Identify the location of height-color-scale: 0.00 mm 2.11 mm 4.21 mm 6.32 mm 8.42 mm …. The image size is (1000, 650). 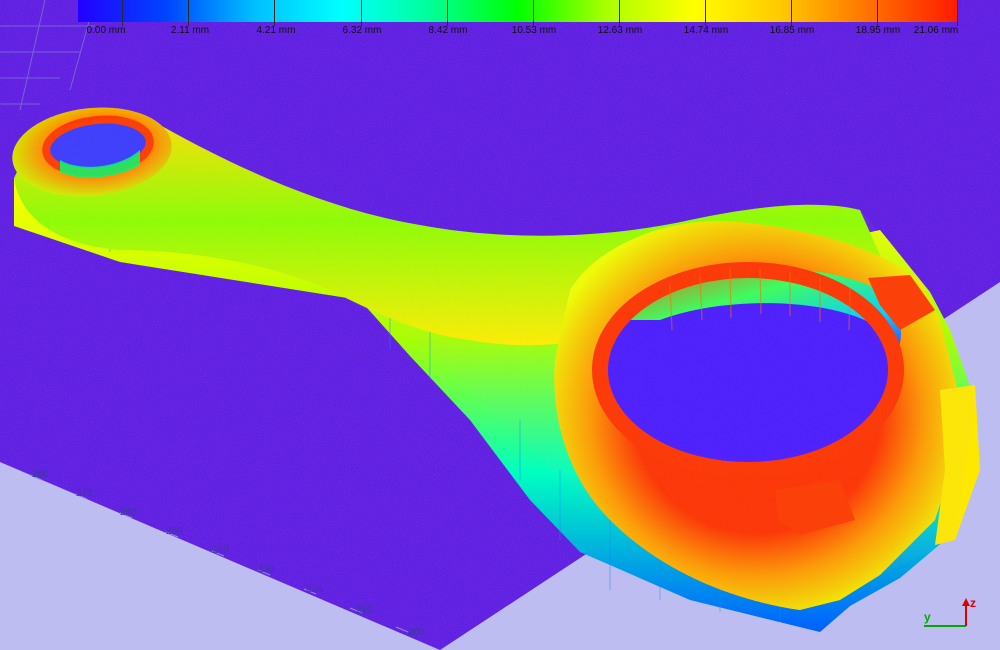
(518, 19).